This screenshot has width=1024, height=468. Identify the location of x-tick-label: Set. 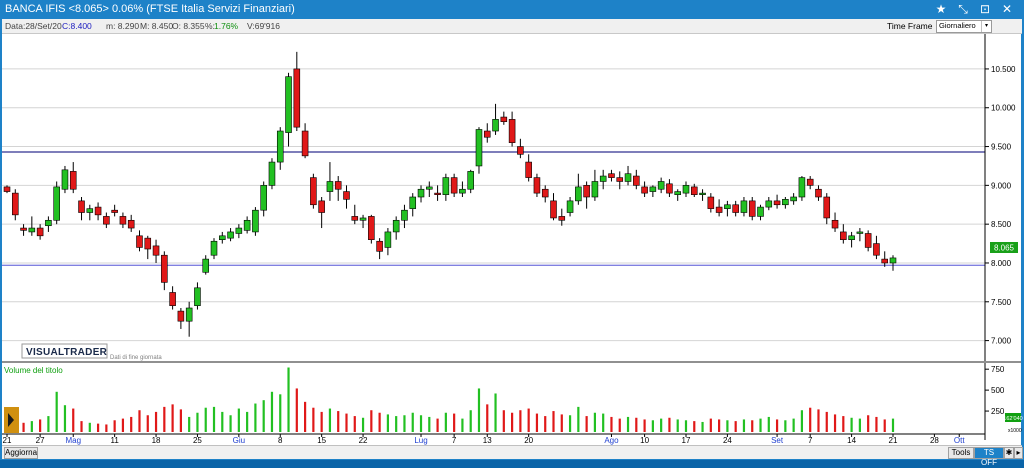
(777, 440).